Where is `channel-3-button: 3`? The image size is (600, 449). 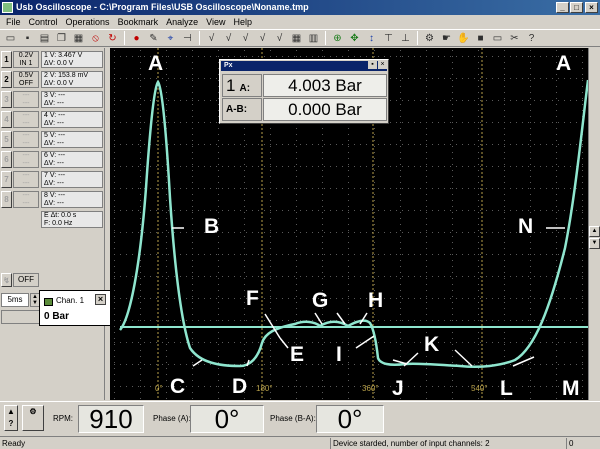
channel-3-button: 3 is located at coordinates (6, 99).